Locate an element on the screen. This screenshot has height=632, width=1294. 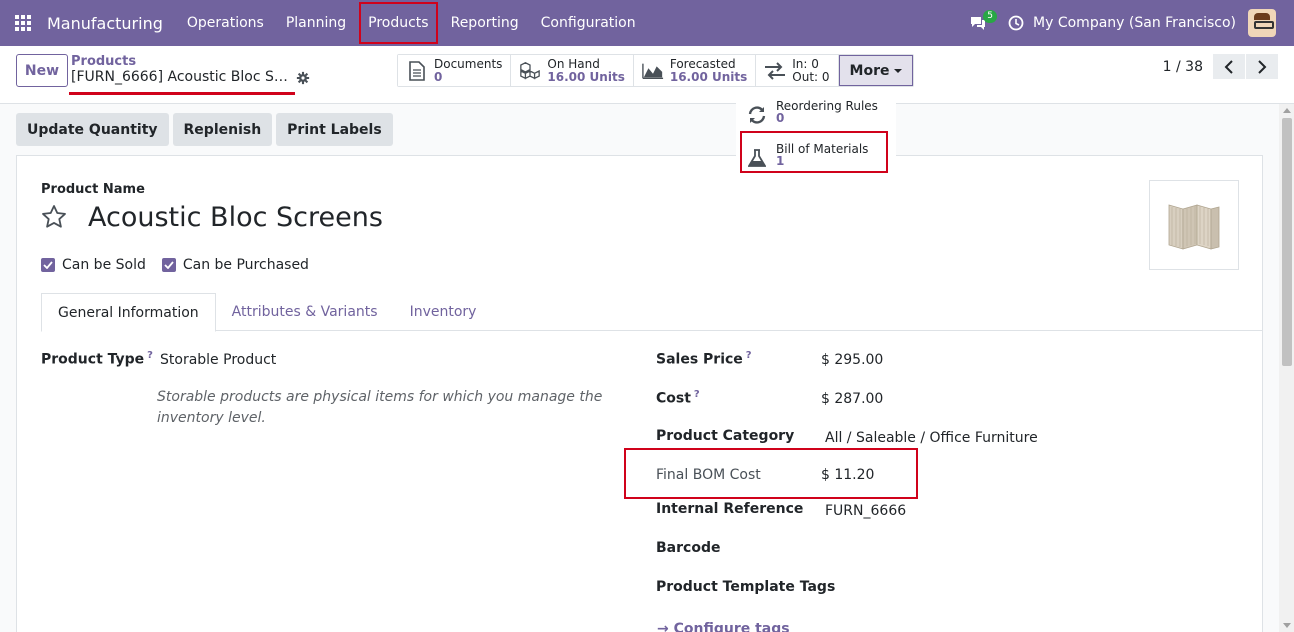
arrow-right-icon: → is located at coordinates (665, 626).